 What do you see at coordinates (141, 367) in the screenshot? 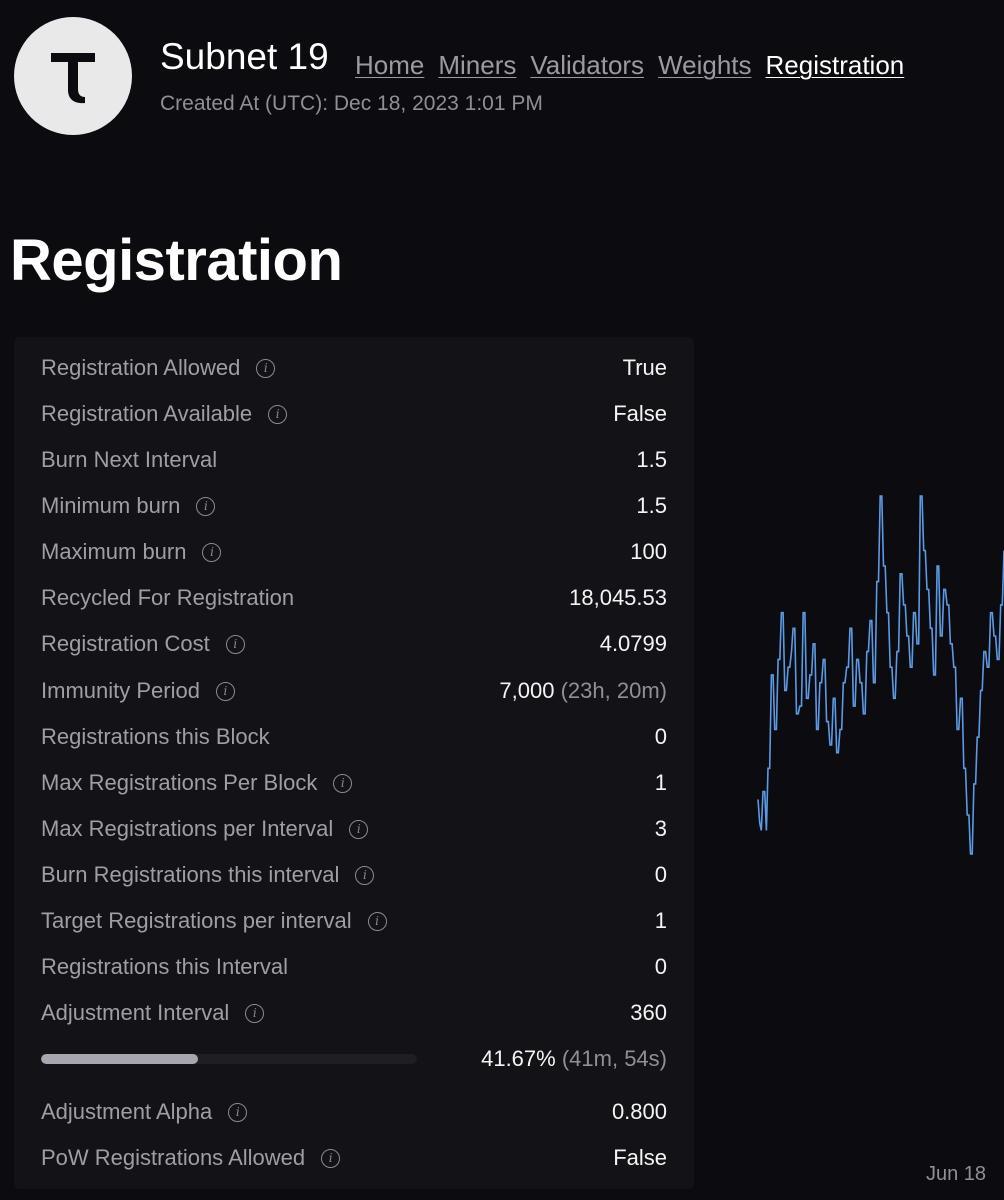
I see `row-label: Registration Allowed` at bounding box center [141, 367].